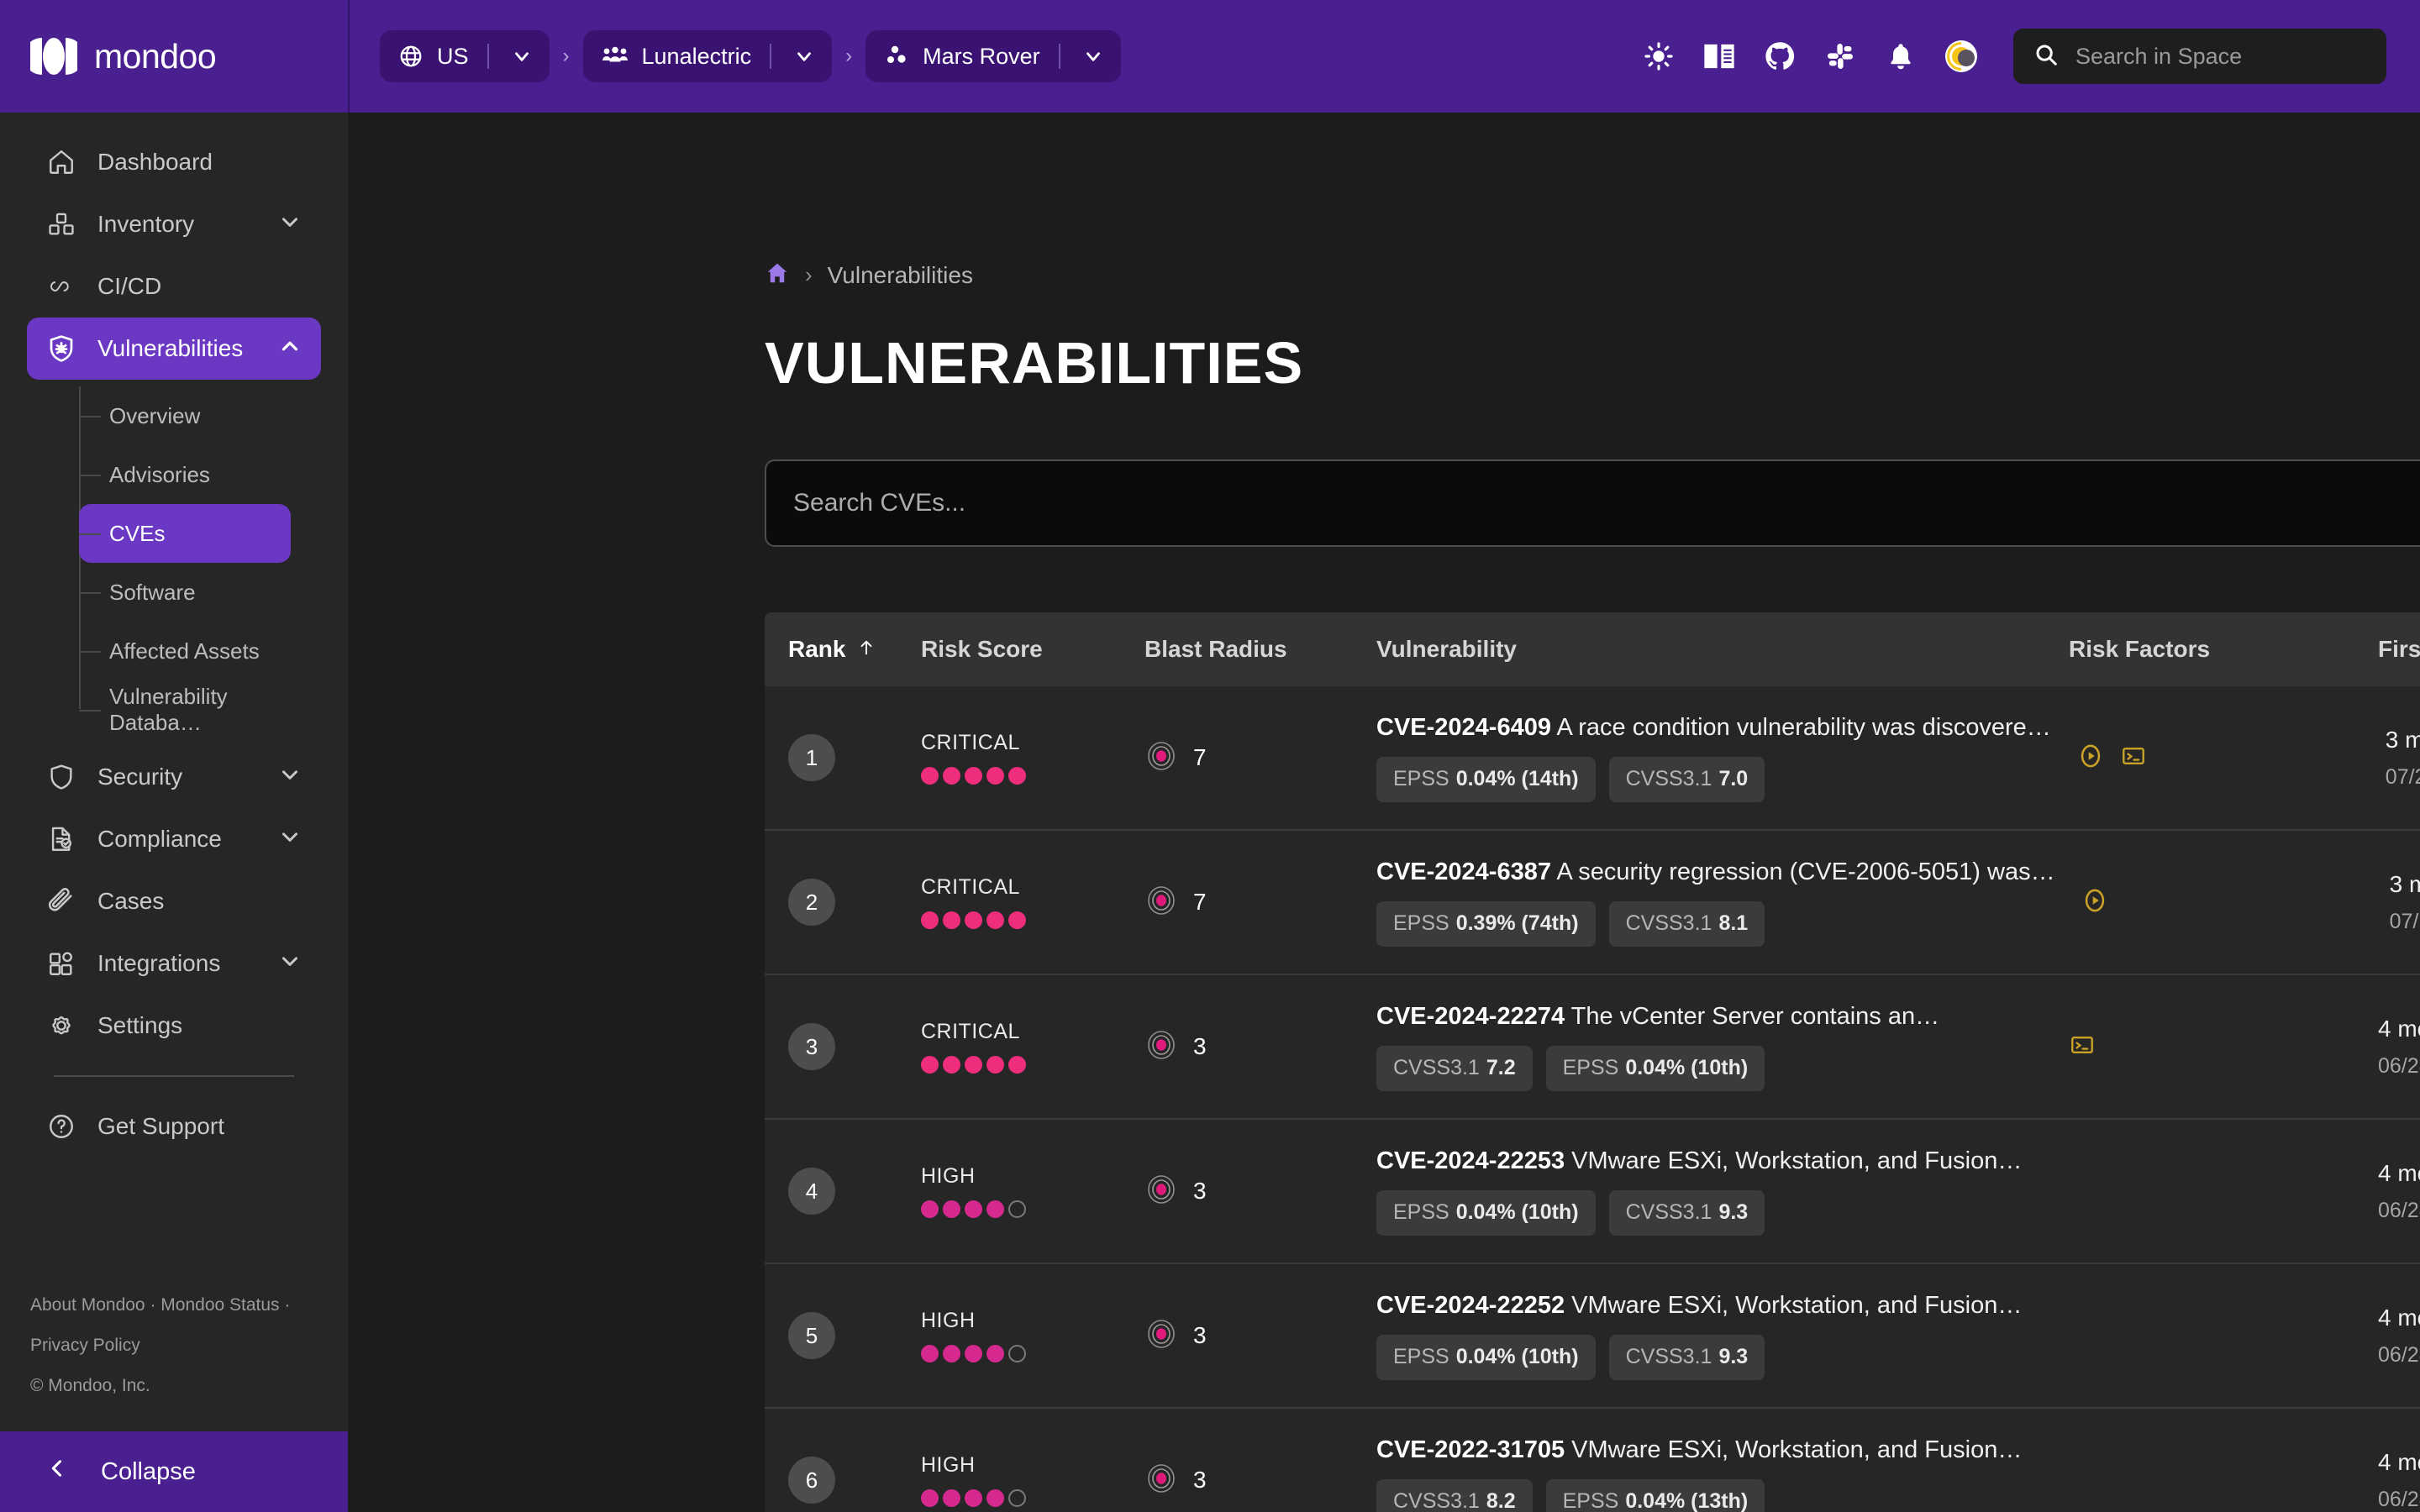 Image resolution: width=2420 pixels, height=1512 pixels. I want to click on blast-radius-cell: 3, so click(1260, 1336).